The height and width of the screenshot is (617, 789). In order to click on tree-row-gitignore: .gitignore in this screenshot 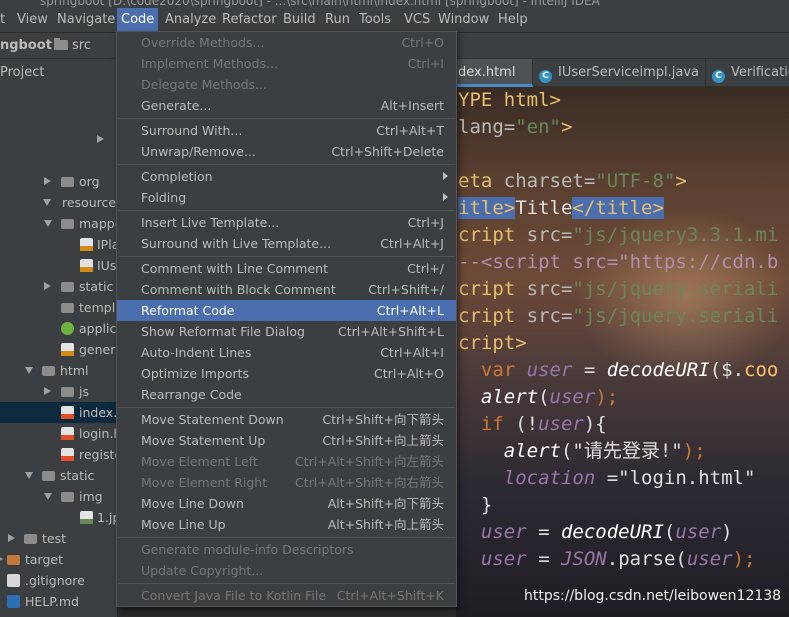, I will do `click(58, 580)`.